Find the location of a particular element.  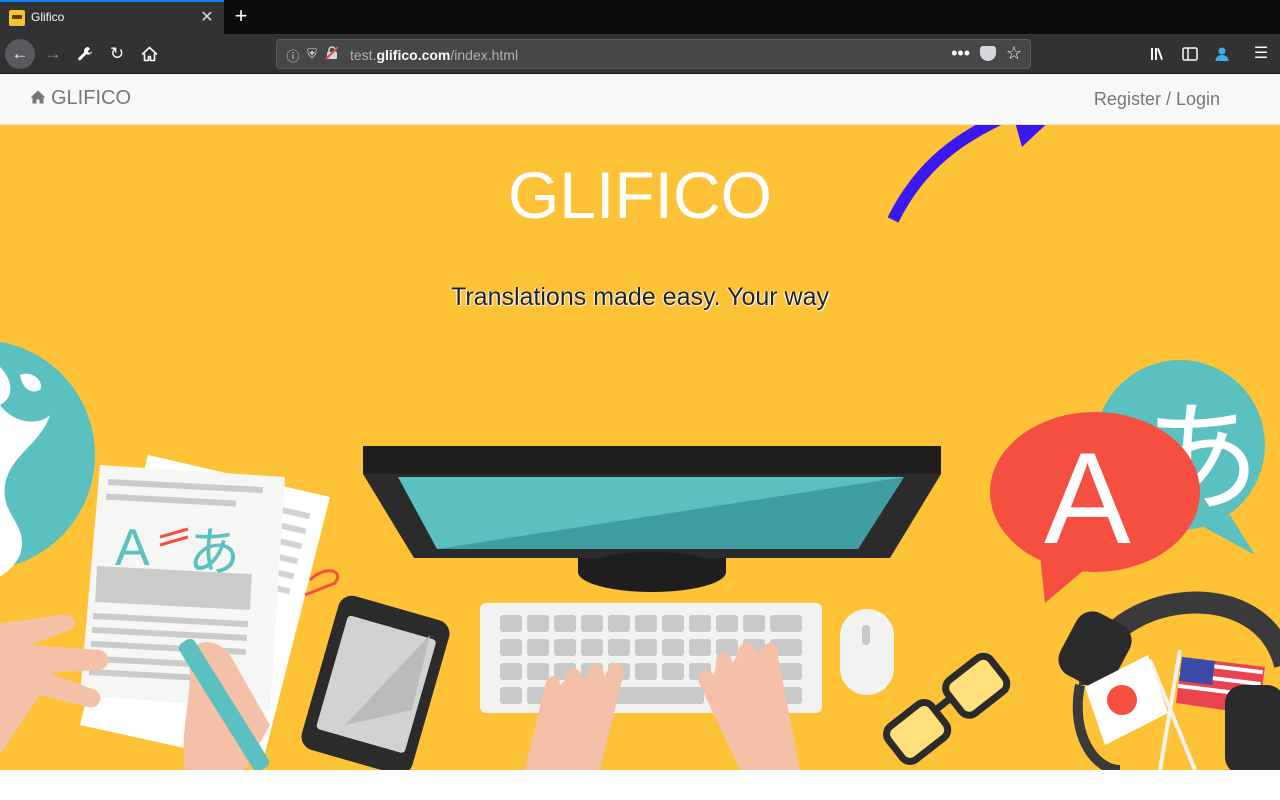

register-login-link: Register / Login is located at coordinates (1157, 99).